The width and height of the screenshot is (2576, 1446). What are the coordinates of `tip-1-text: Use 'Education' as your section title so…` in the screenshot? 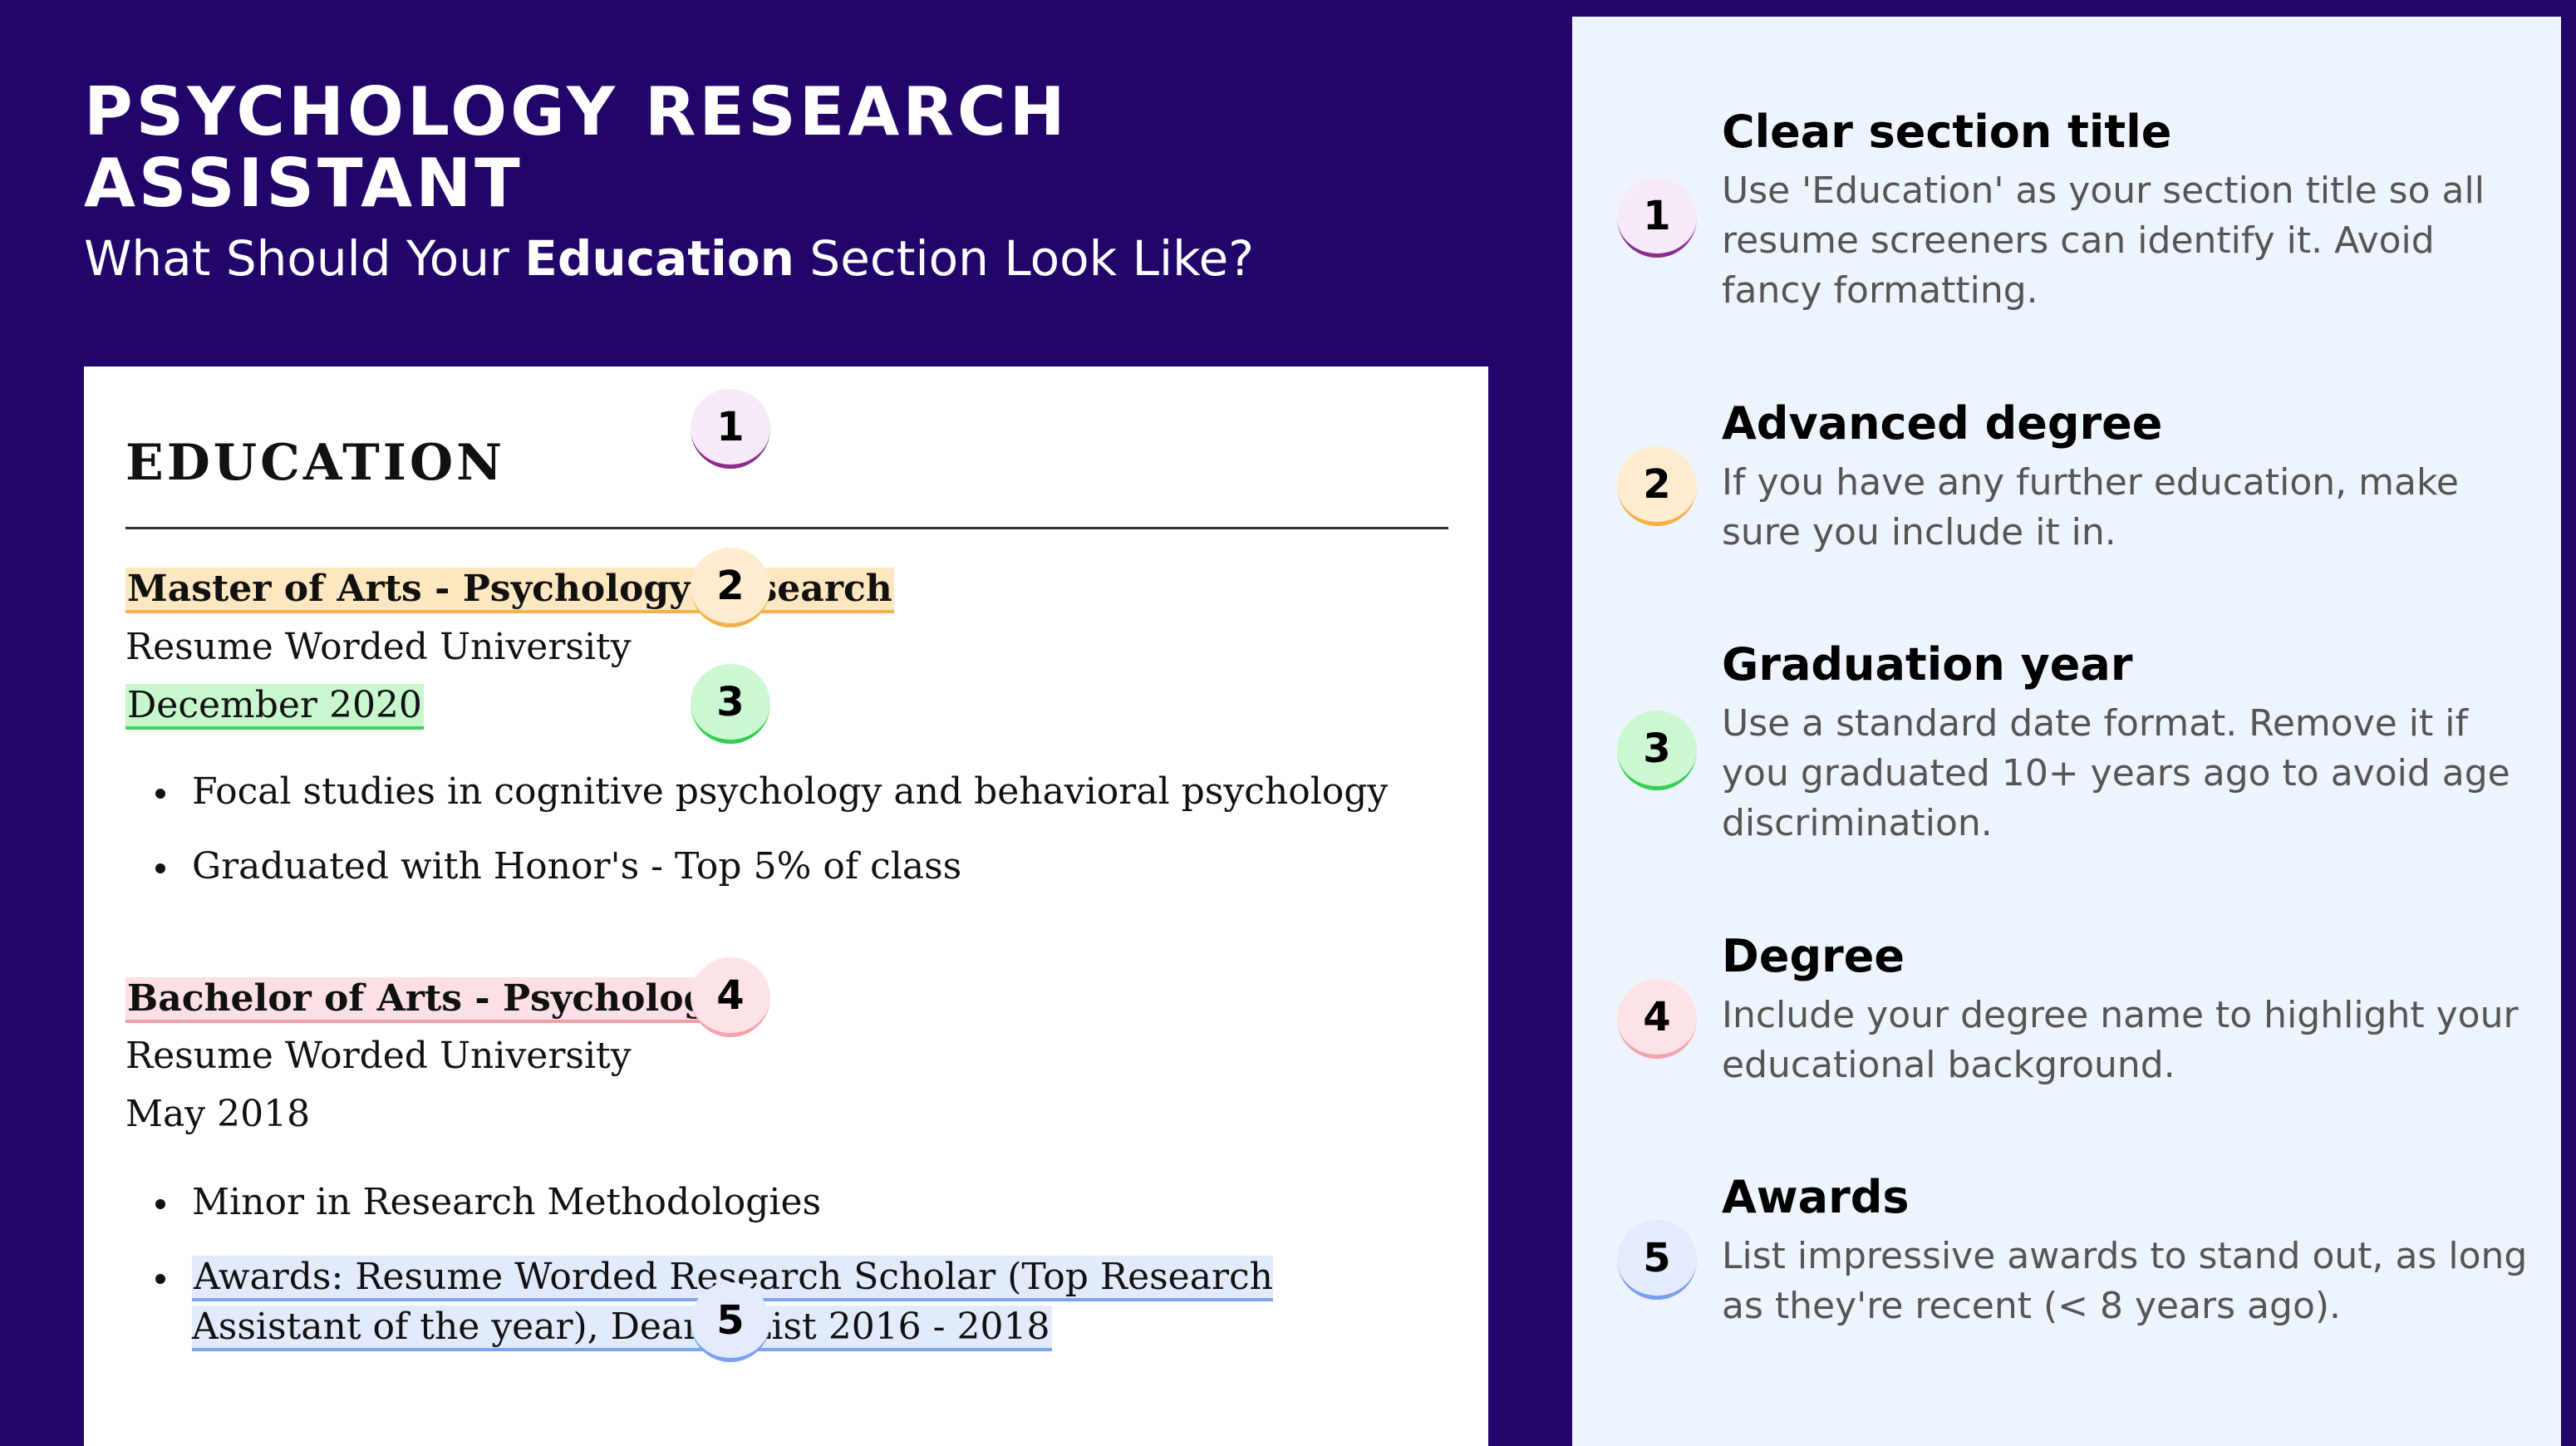 It's located at (2103, 241).